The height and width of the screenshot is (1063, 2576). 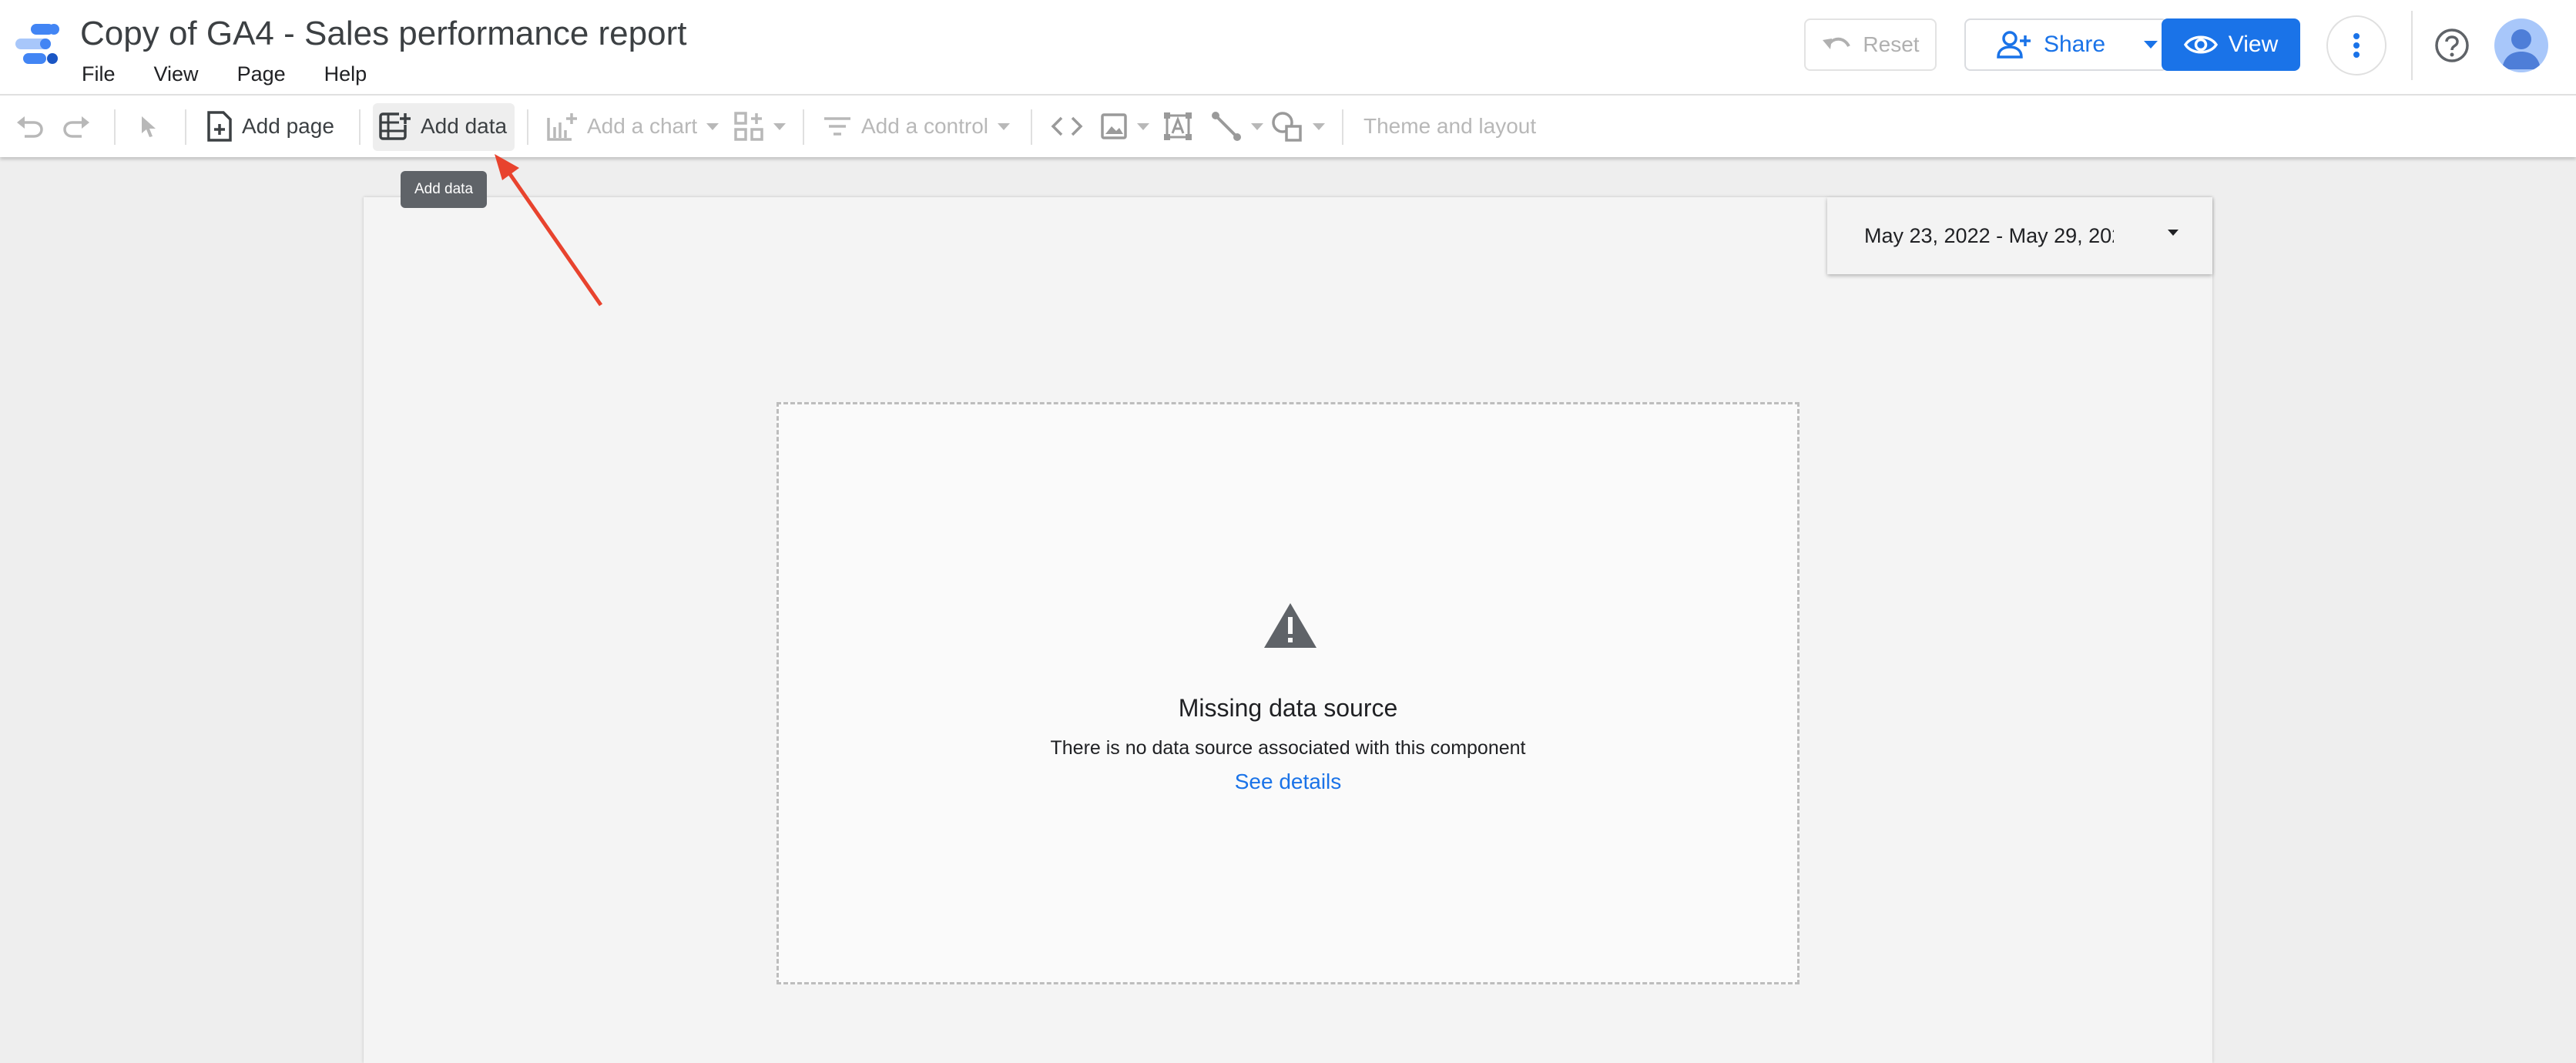 What do you see at coordinates (2412, 45) in the screenshot?
I see `header-divider` at bounding box center [2412, 45].